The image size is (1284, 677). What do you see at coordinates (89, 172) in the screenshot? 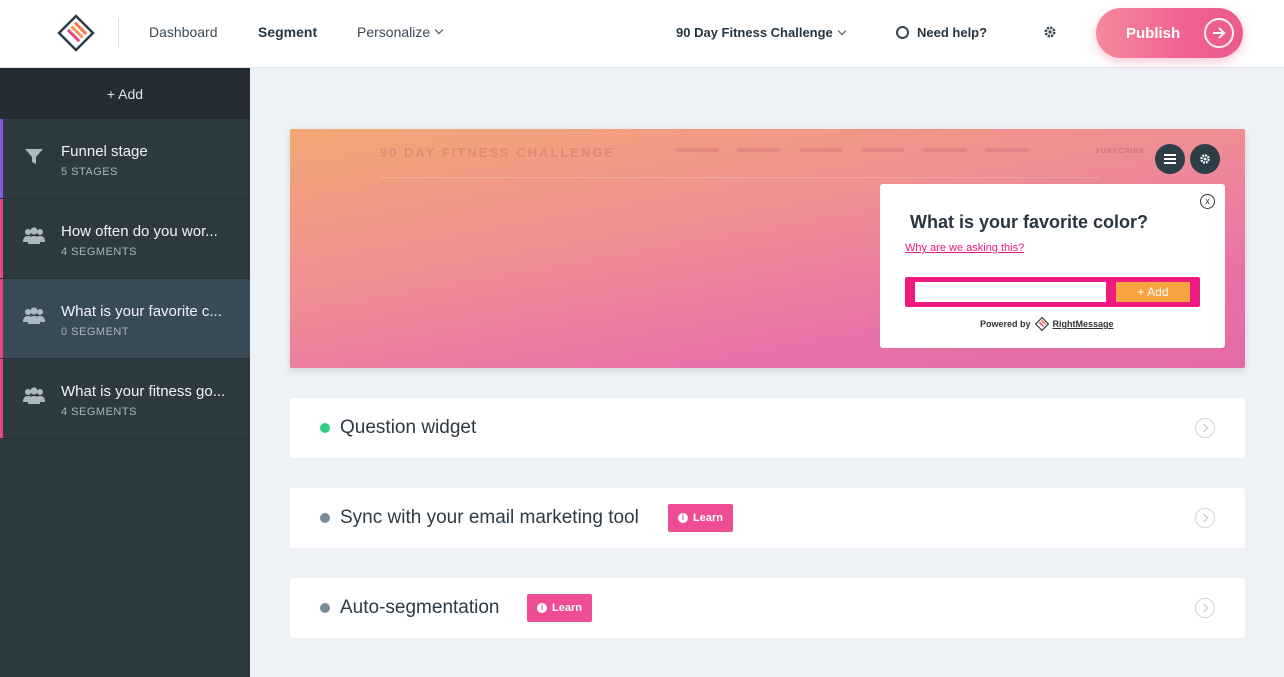
I see `sidebar-item-subtitle: 5 STAGES` at bounding box center [89, 172].